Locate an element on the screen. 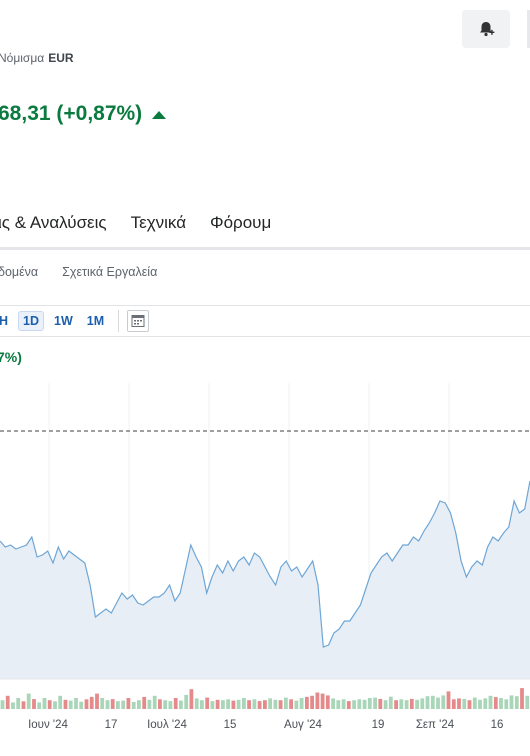 Image resolution: width=530 pixels, height=756 pixels. calendar-icon is located at coordinates (138, 321).